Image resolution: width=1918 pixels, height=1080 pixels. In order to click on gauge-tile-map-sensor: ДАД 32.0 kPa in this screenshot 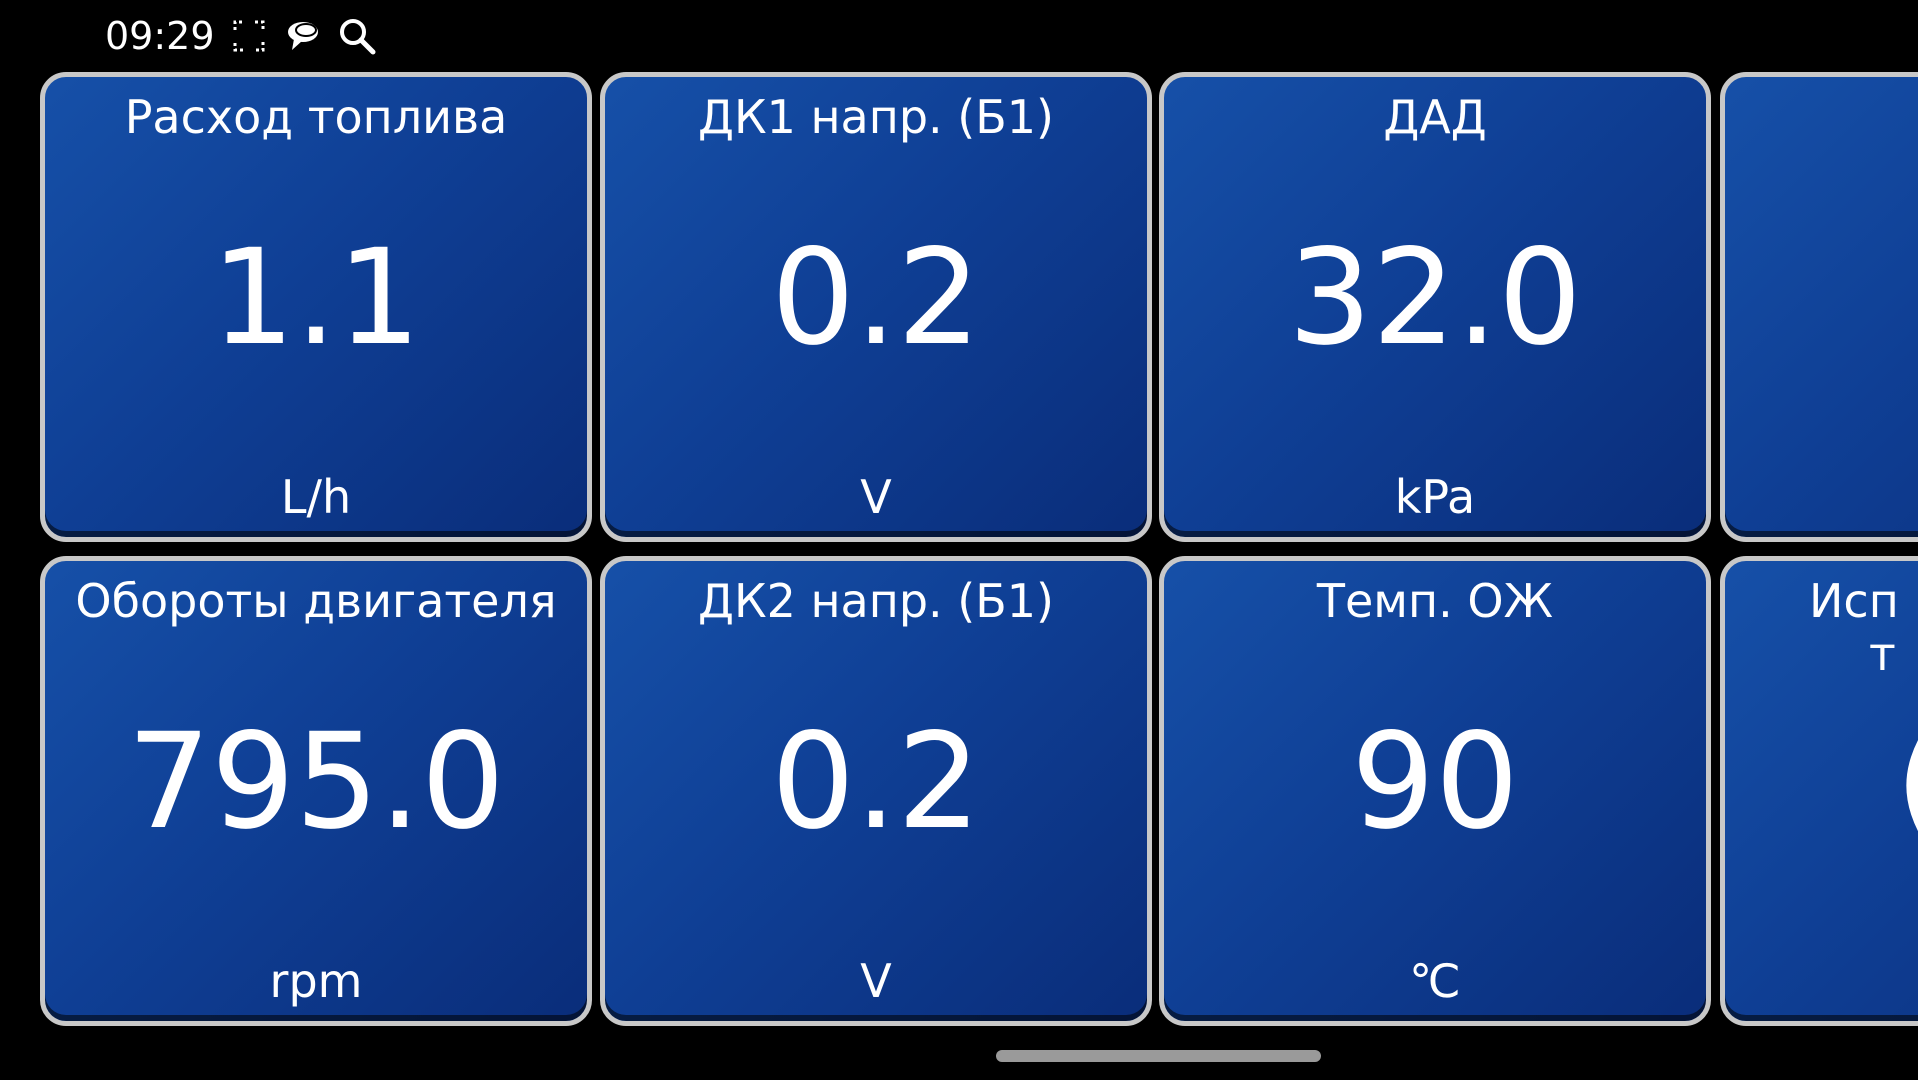, I will do `click(1435, 307)`.